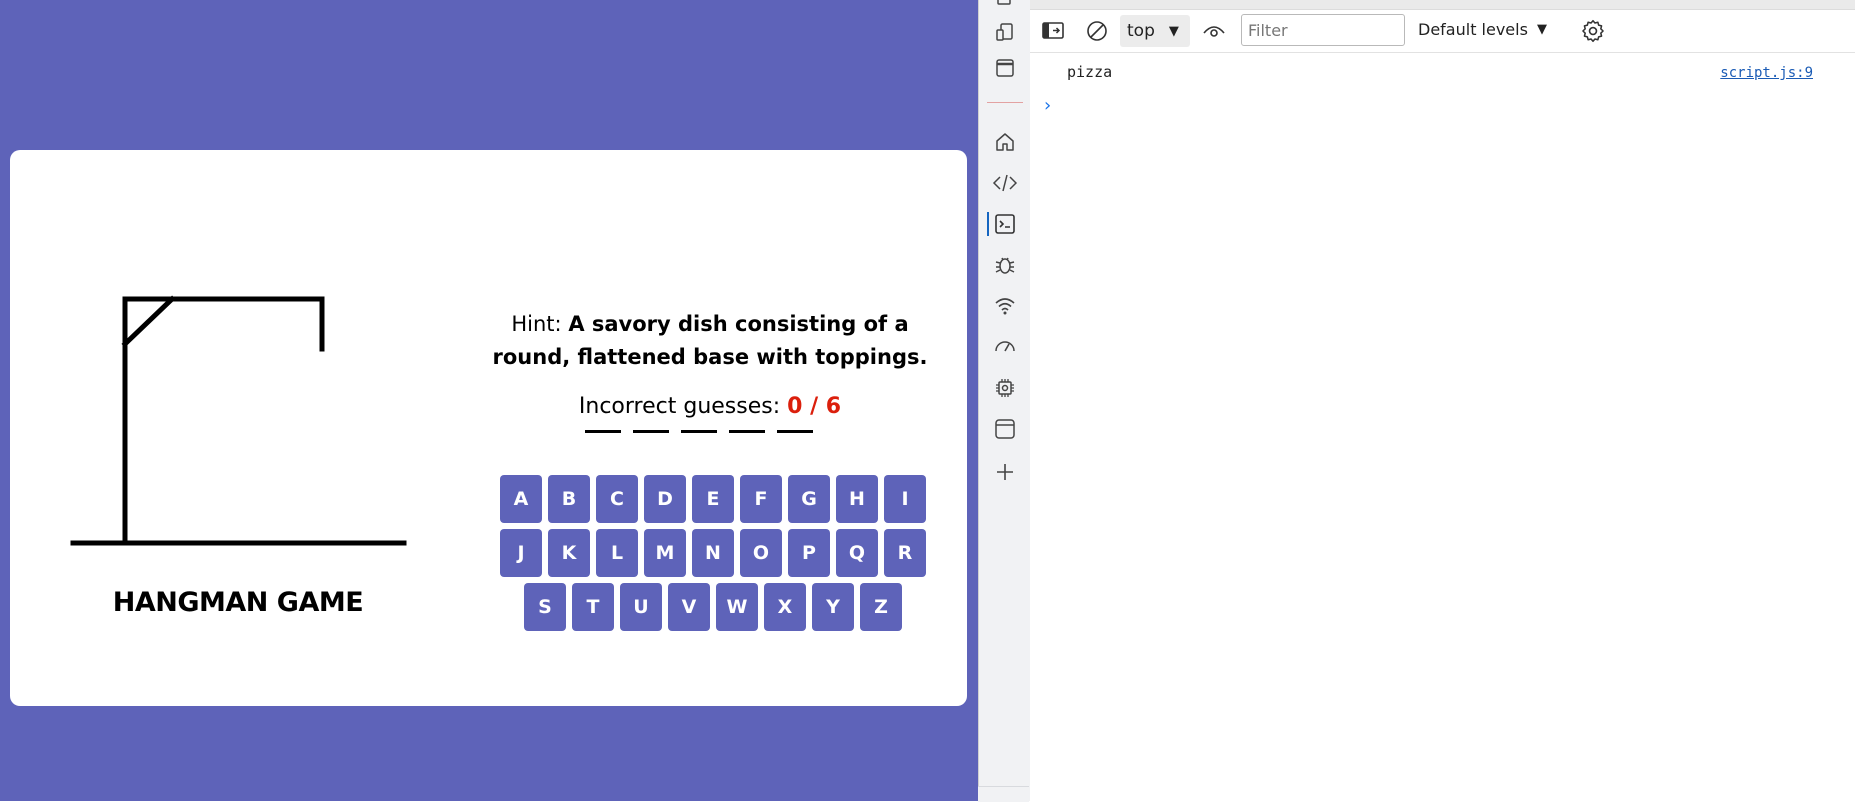 The width and height of the screenshot is (1855, 802). Describe the element at coordinates (641, 607) in the screenshot. I see `key-u: U` at that location.